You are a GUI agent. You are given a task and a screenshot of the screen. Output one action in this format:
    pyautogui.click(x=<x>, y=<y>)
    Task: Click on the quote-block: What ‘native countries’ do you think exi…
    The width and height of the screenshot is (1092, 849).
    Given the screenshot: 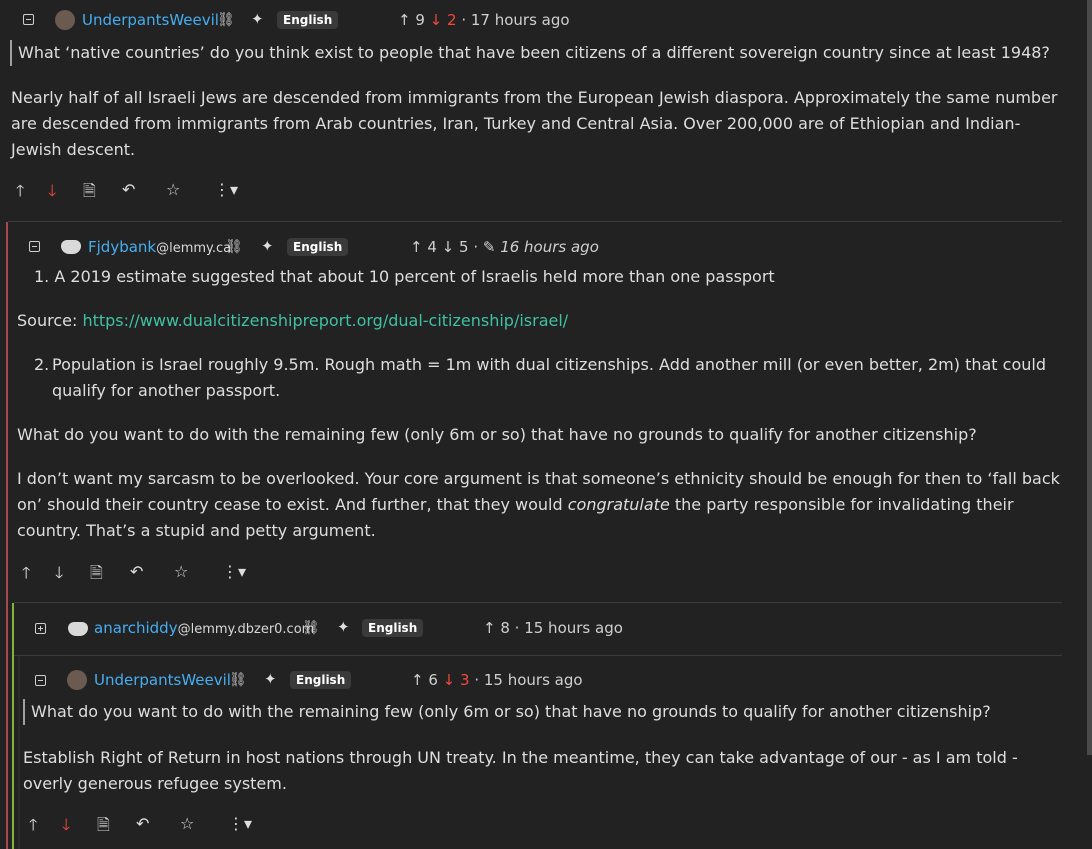 What is the action you would take?
    pyautogui.click(x=544, y=53)
    